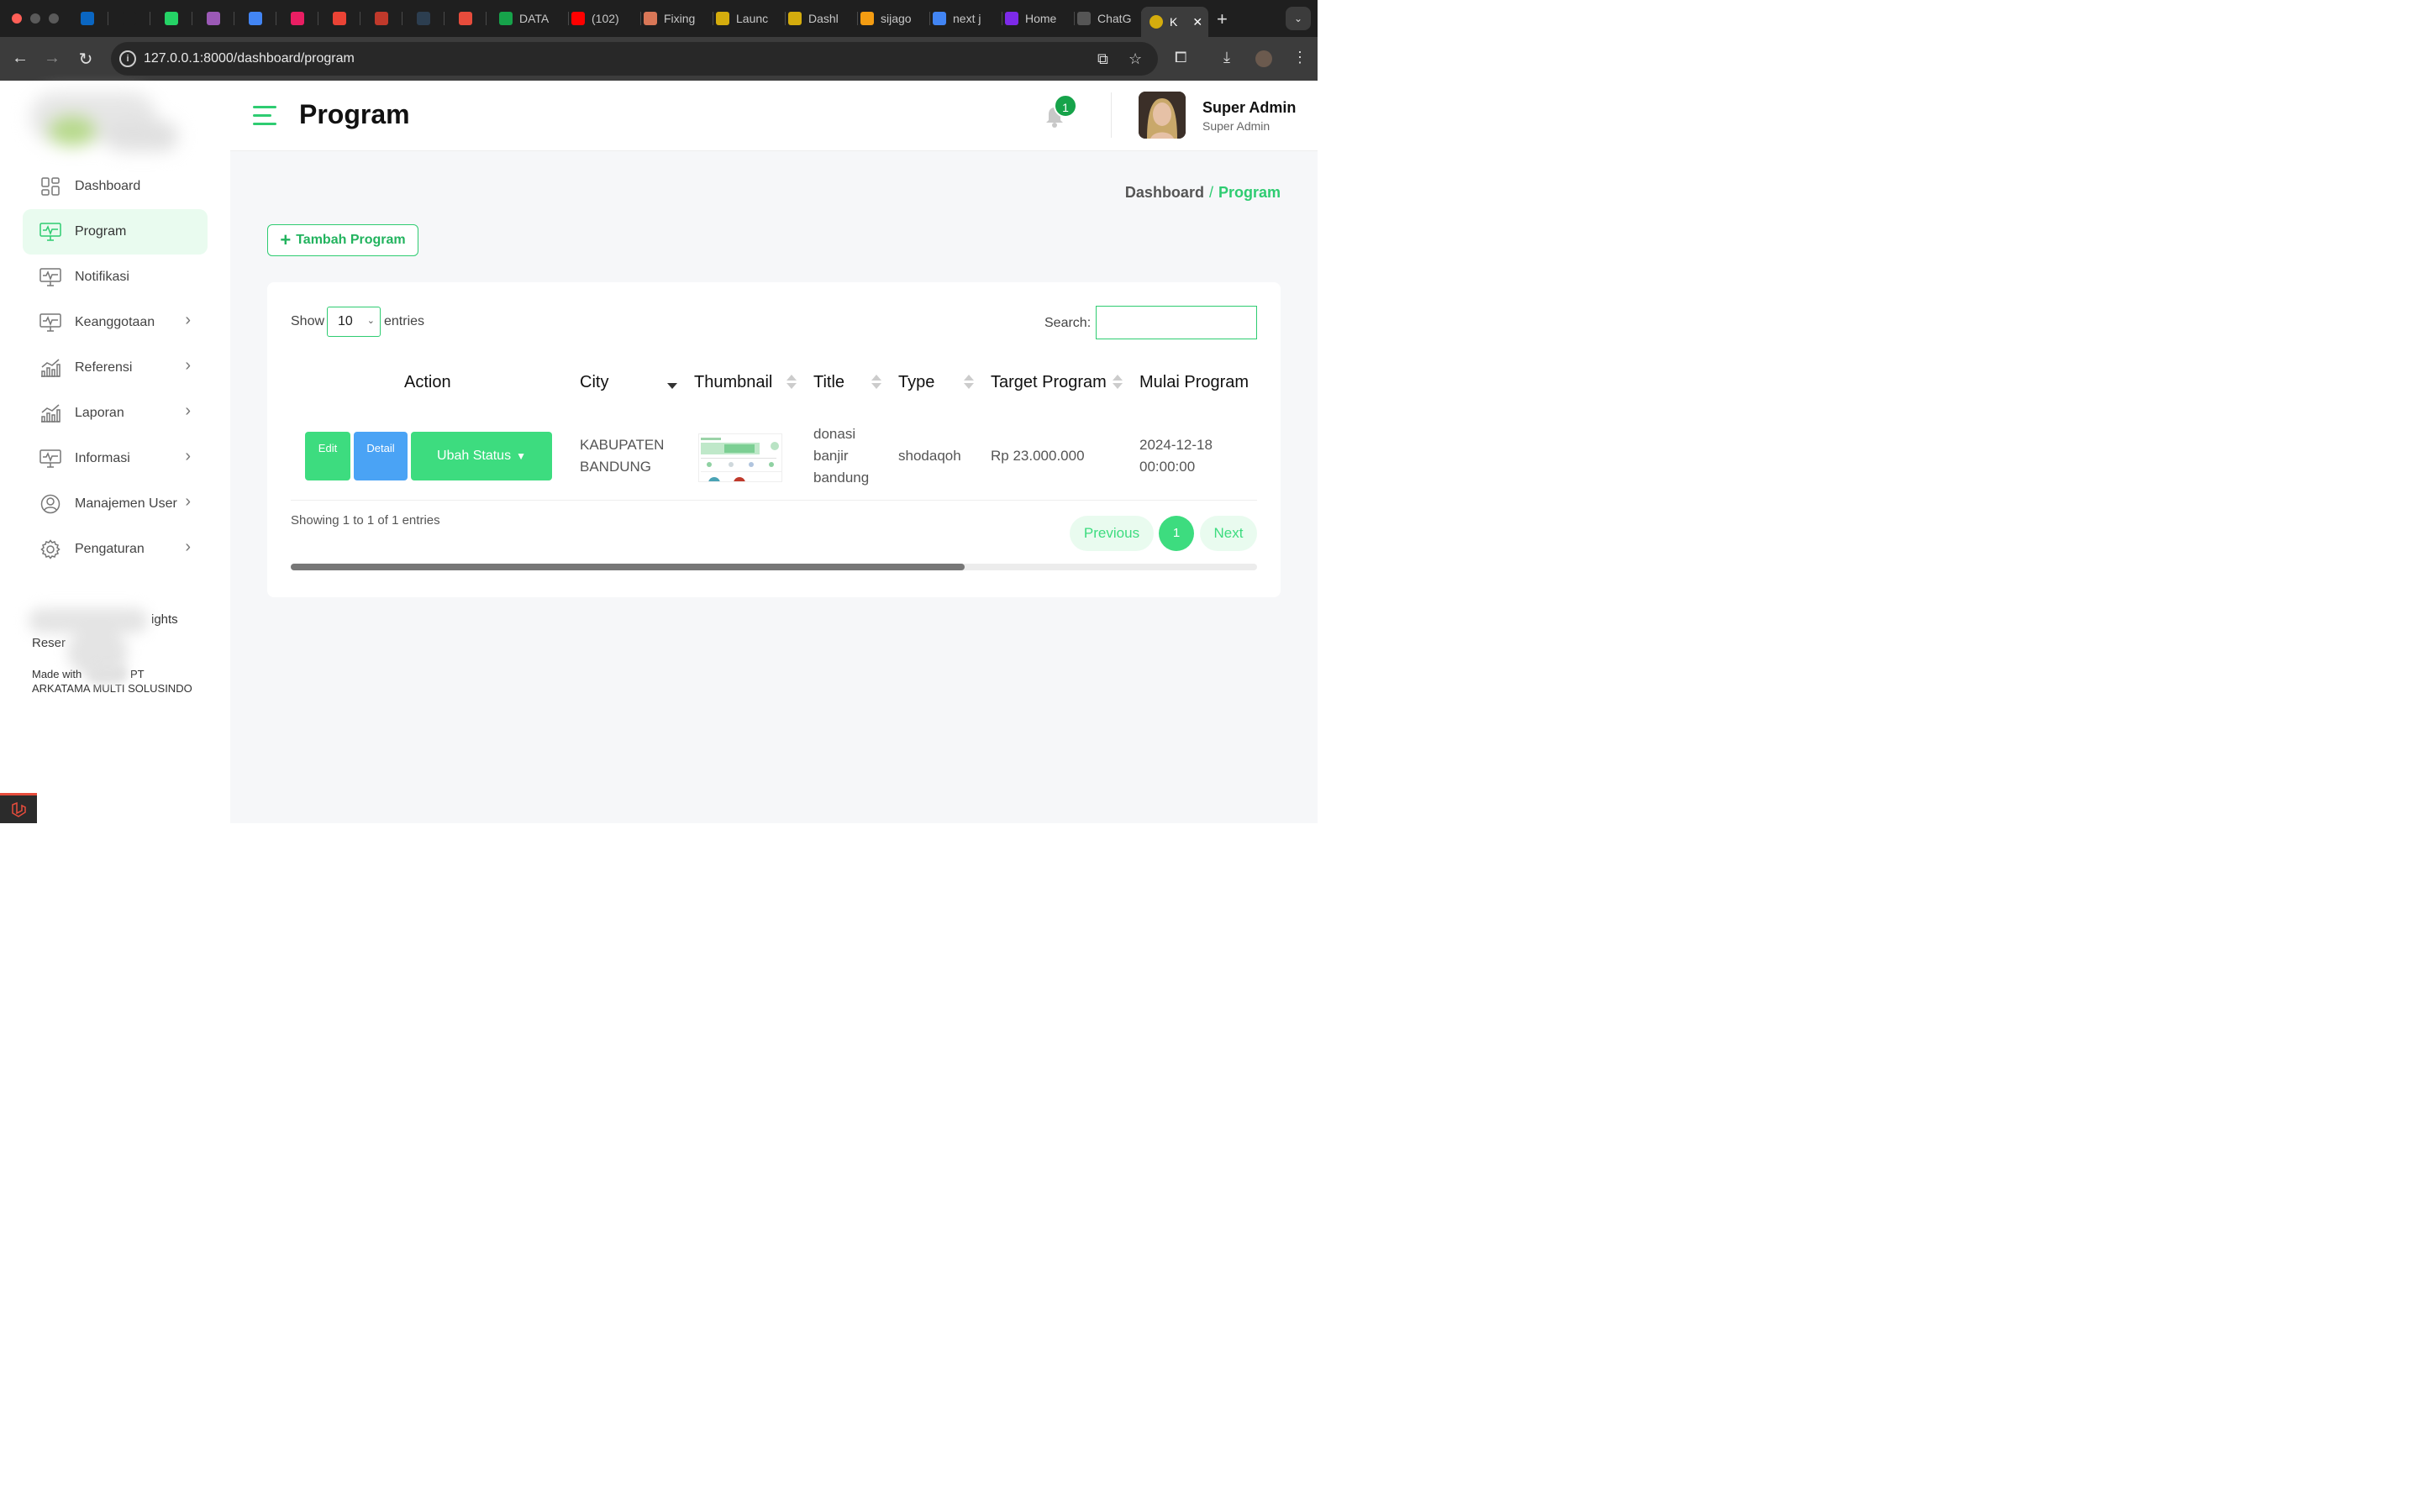 Image resolution: width=2420 pixels, height=1512 pixels. Describe the element at coordinates (405, 321) in the screenshot. I see `entries-label: entries` at that location.